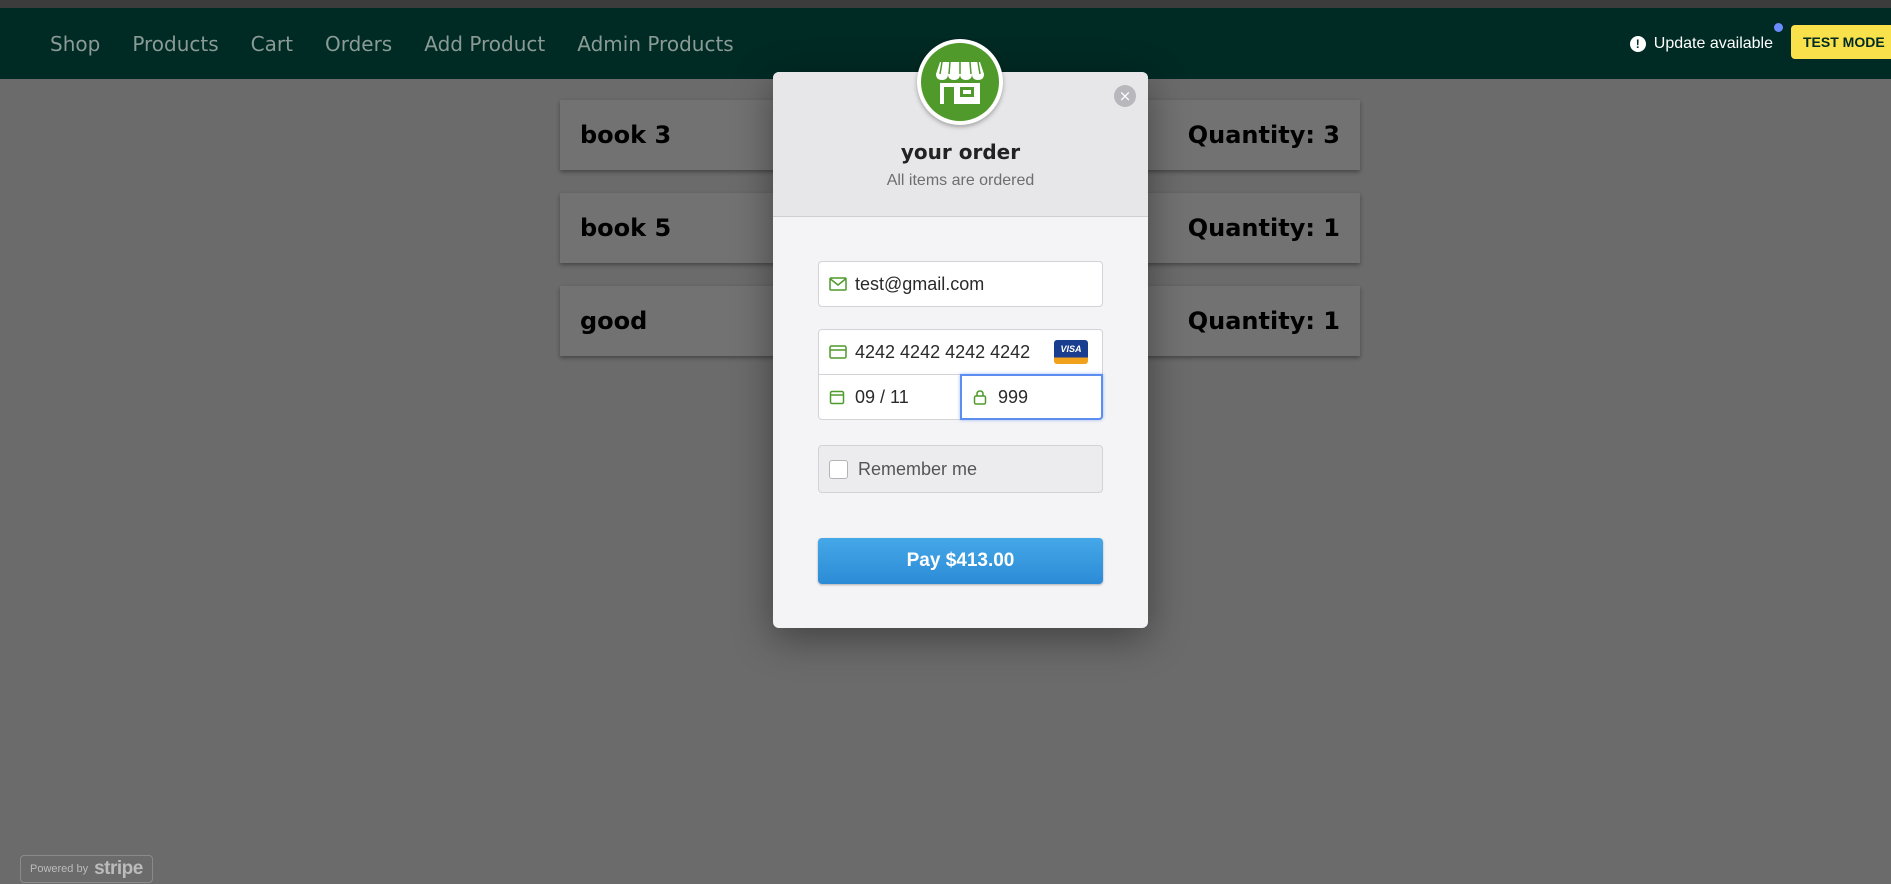  I want to click on order-item-quantity: Quantity: 3, so click(1263, 135).